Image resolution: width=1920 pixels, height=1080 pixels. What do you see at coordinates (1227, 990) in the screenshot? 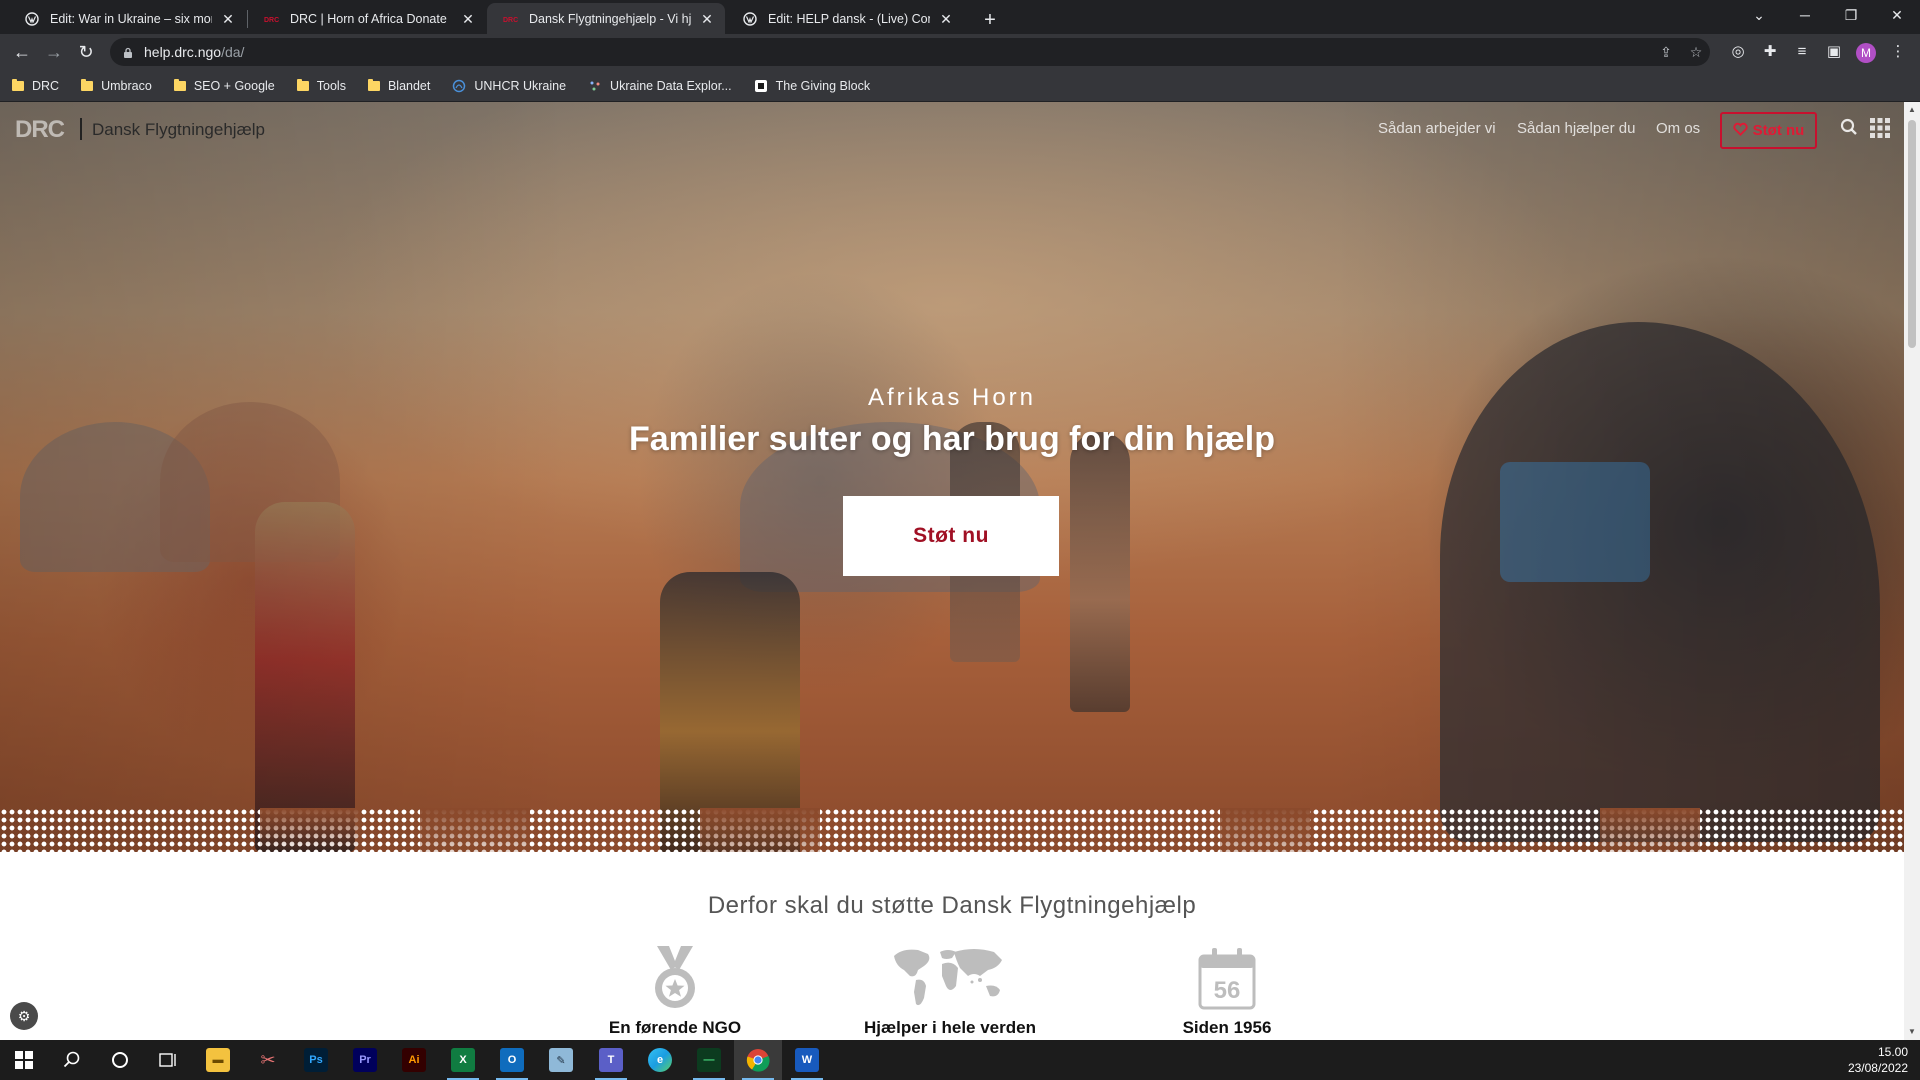
I see `calendar-number: 56` at bounding box center [1227, 990].